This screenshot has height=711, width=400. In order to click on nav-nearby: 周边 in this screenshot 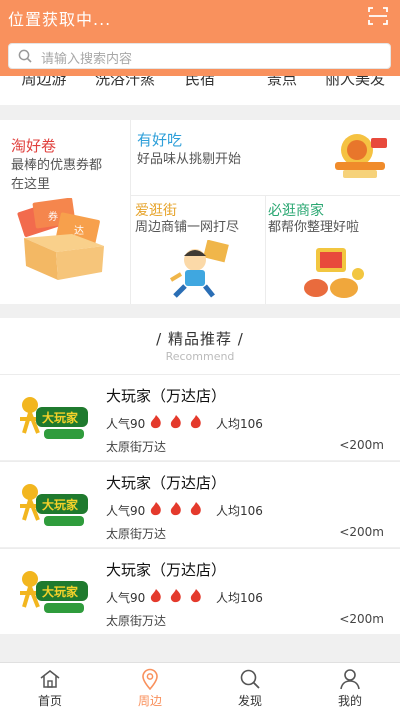, I will do `click(150, 687)`.